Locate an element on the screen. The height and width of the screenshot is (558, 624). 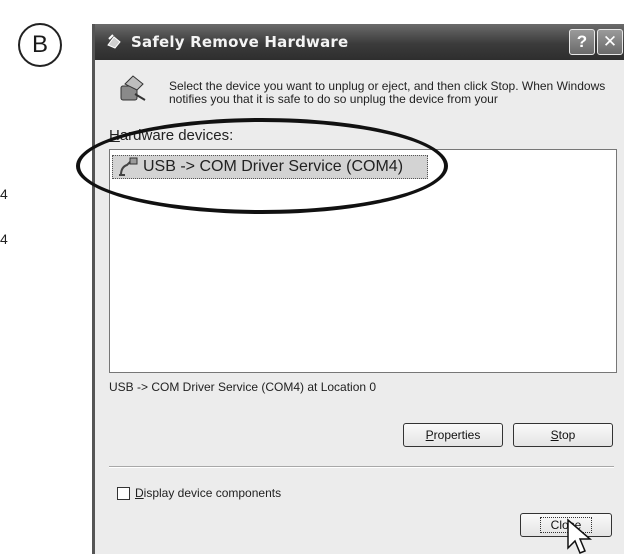
remove-hardware-icon is located at coordinates (114, 41).